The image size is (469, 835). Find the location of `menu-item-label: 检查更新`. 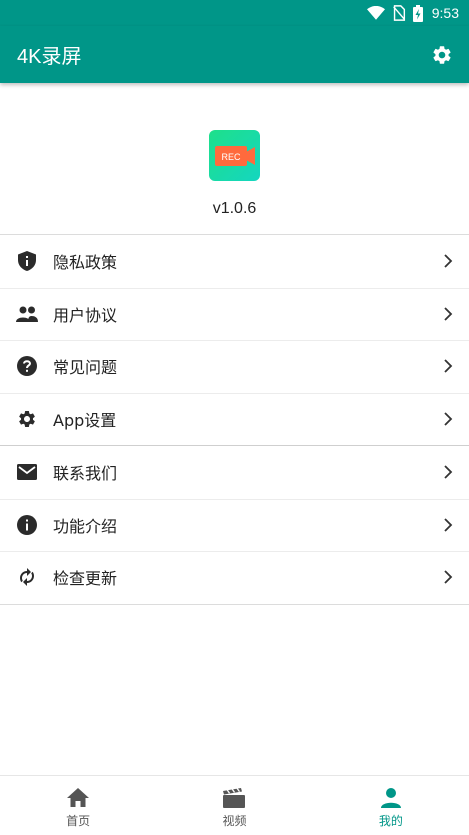

menu-item-label: 检查更新 is located at coordinates (85, 579).